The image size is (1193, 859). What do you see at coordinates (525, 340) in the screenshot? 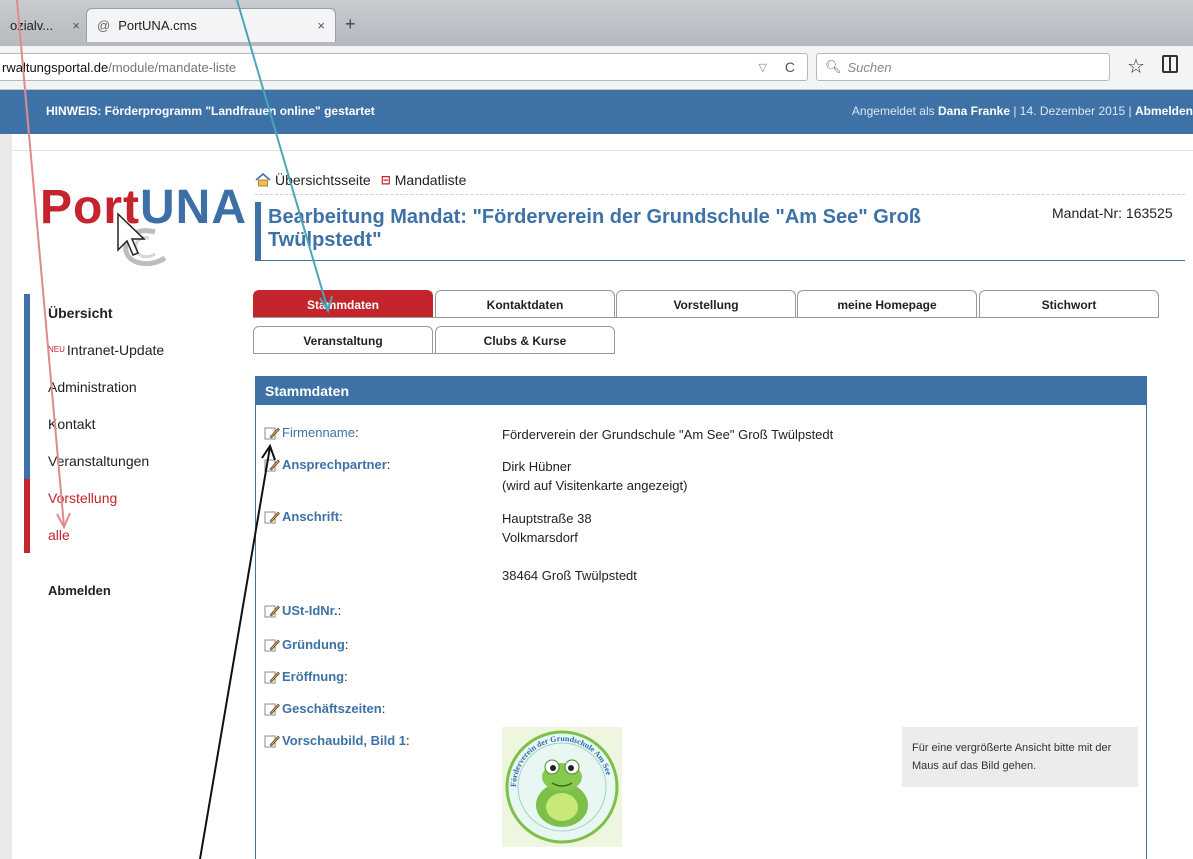
I see `tab-clubs-kurse: Clubs & Kurse` at bounding box center [525, 340].